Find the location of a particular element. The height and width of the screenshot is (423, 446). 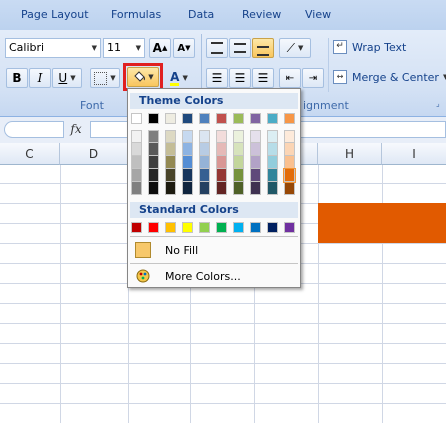

bold-button: B is located at coordinates (17, 78).